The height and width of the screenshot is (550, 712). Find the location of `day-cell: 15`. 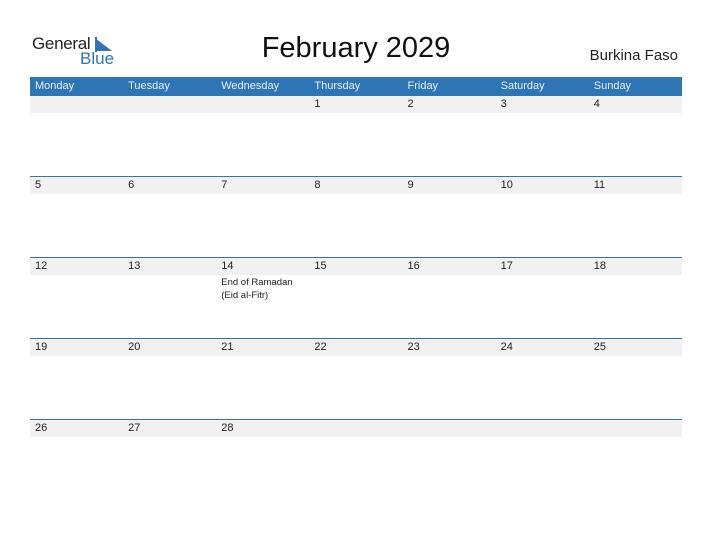

day-cell: 15 is located at coordinates (355, 280).